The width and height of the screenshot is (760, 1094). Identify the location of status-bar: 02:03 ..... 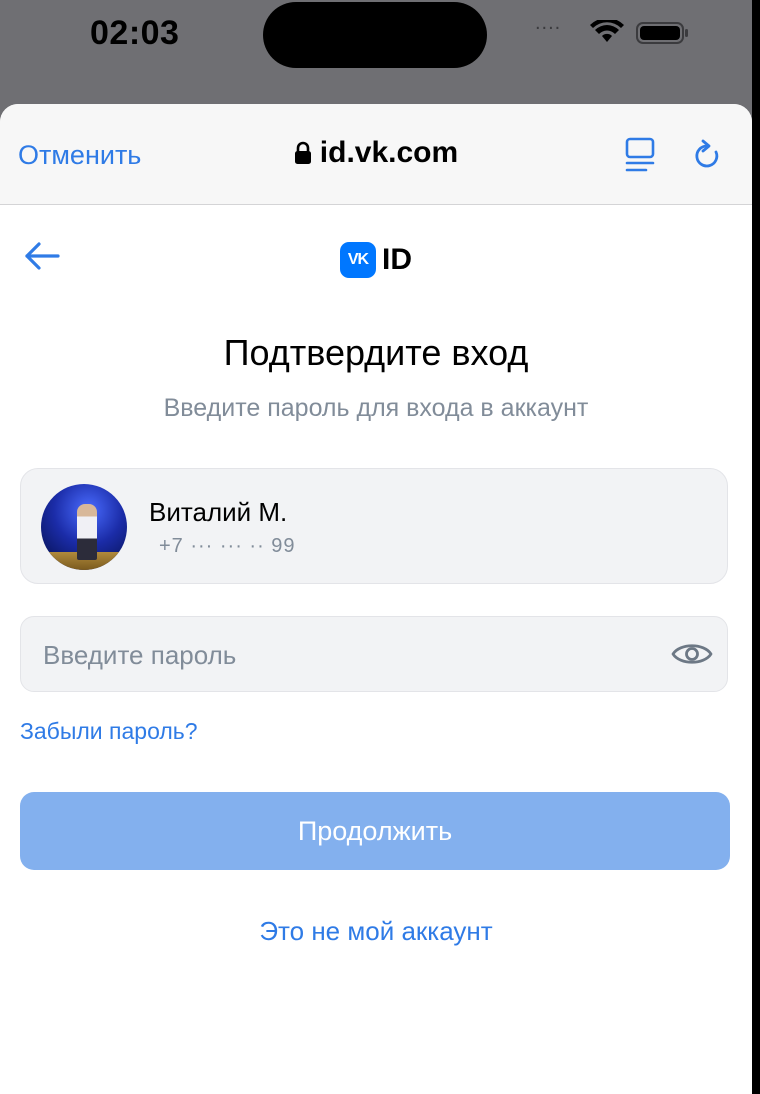
(380, 50).